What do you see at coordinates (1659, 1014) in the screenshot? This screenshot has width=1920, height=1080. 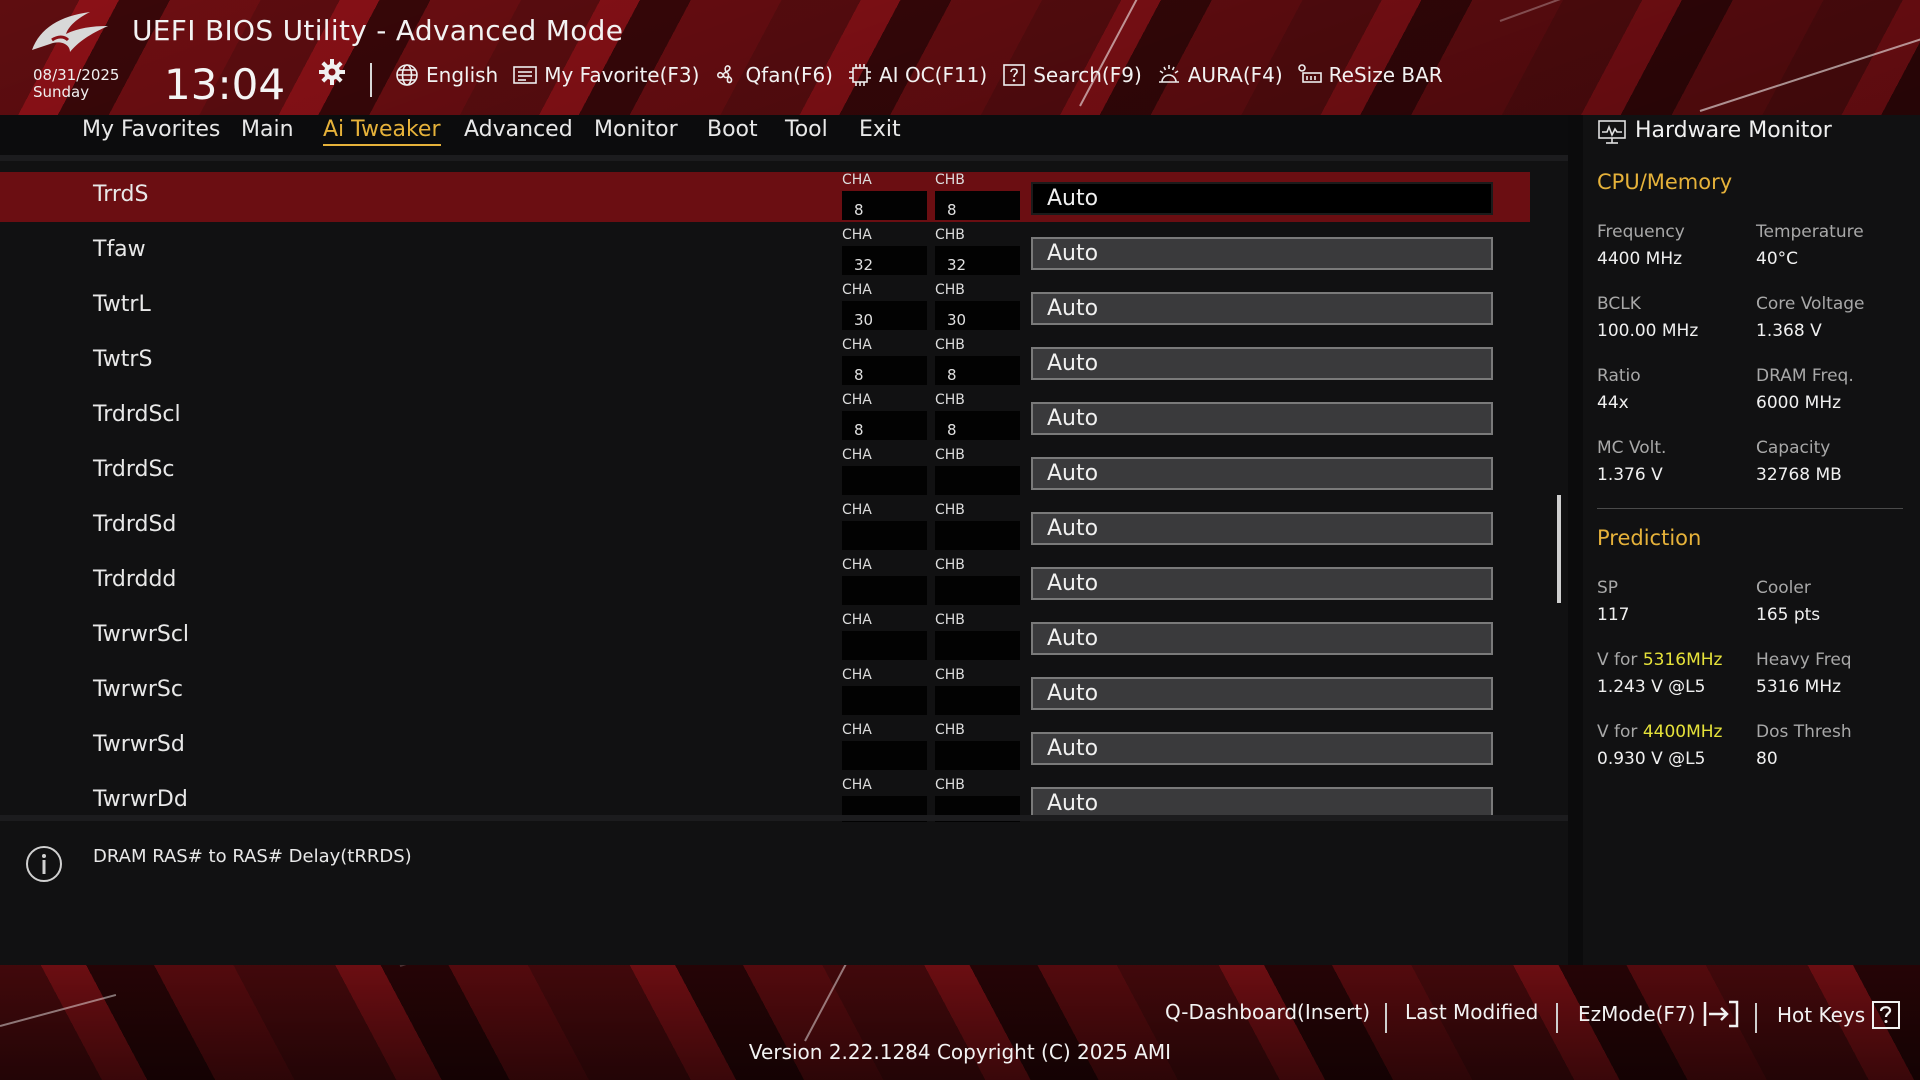 I see `ezmode-button: EzMode(F7)` at bounding box center [1659, 1014].